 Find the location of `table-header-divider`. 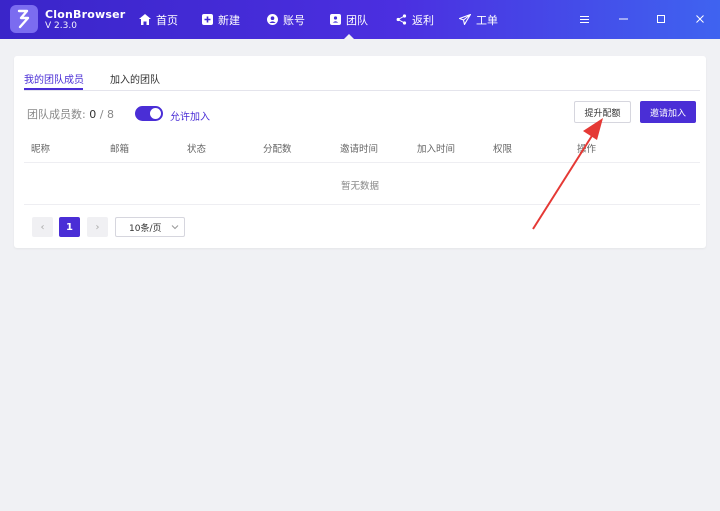

table-header-divider is located at coordinates (362, 162).